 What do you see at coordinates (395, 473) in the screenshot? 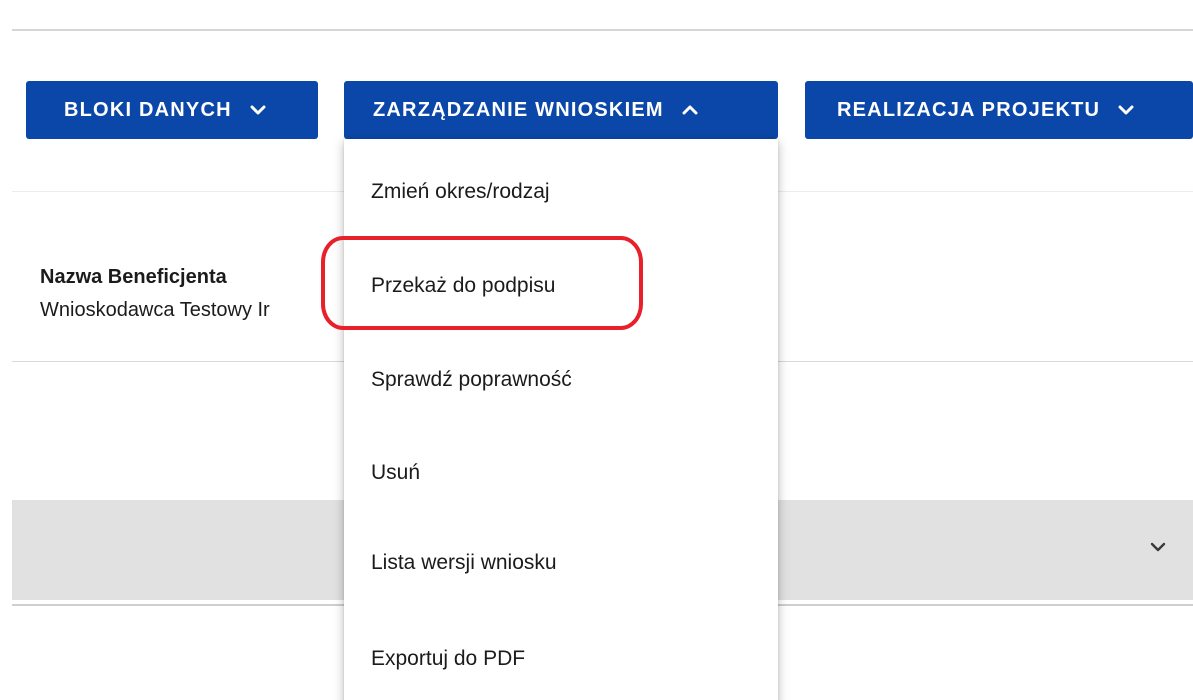
I see `menu-item-usun: Usuń` at bounding box center [395, 473].